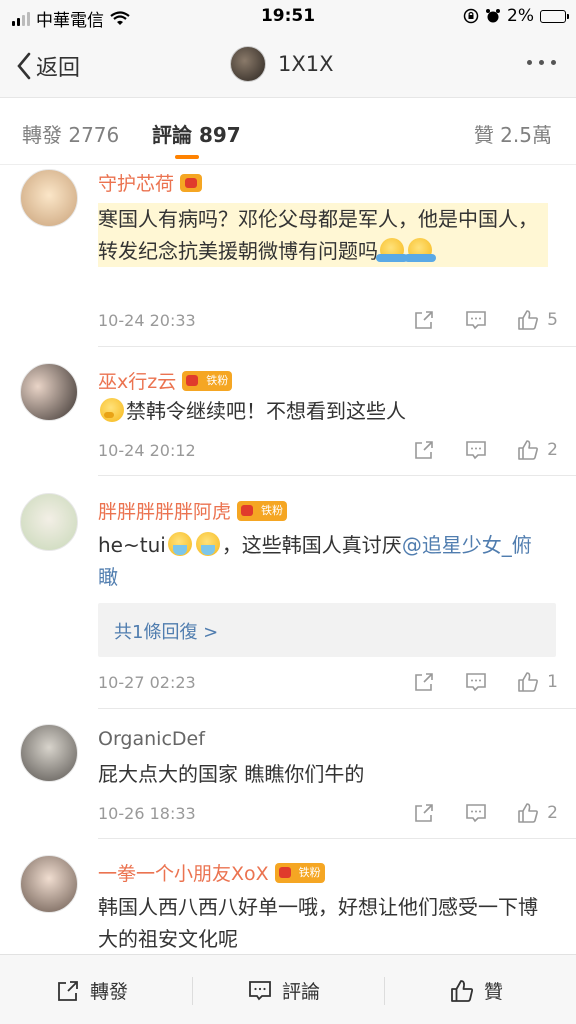 Image resolution: width=576 pixels, height=1024 pixels. I want to click on tab-likes: 贊 2.5萬, so click(513, 133).